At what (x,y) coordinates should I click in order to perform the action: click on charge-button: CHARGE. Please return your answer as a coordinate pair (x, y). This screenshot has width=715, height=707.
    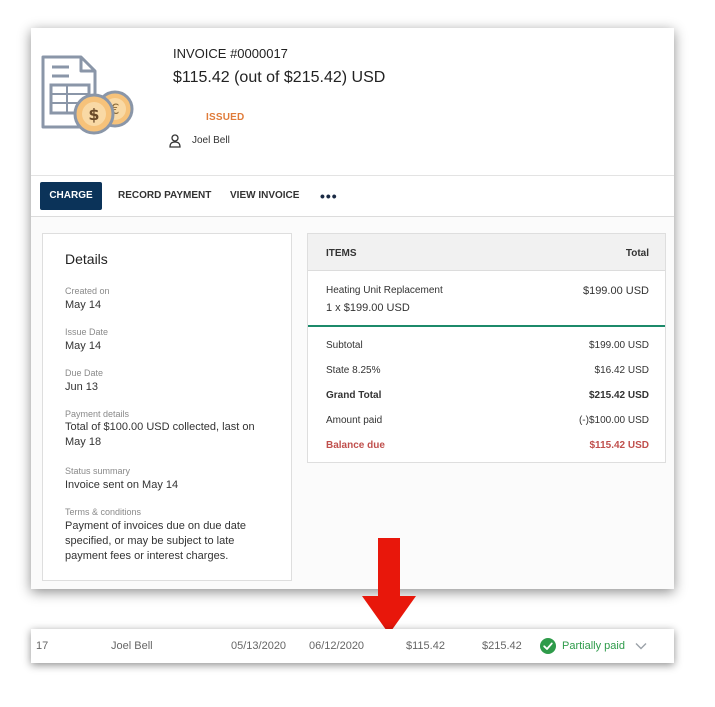
    Looking at the image, I should click on (71, 196).